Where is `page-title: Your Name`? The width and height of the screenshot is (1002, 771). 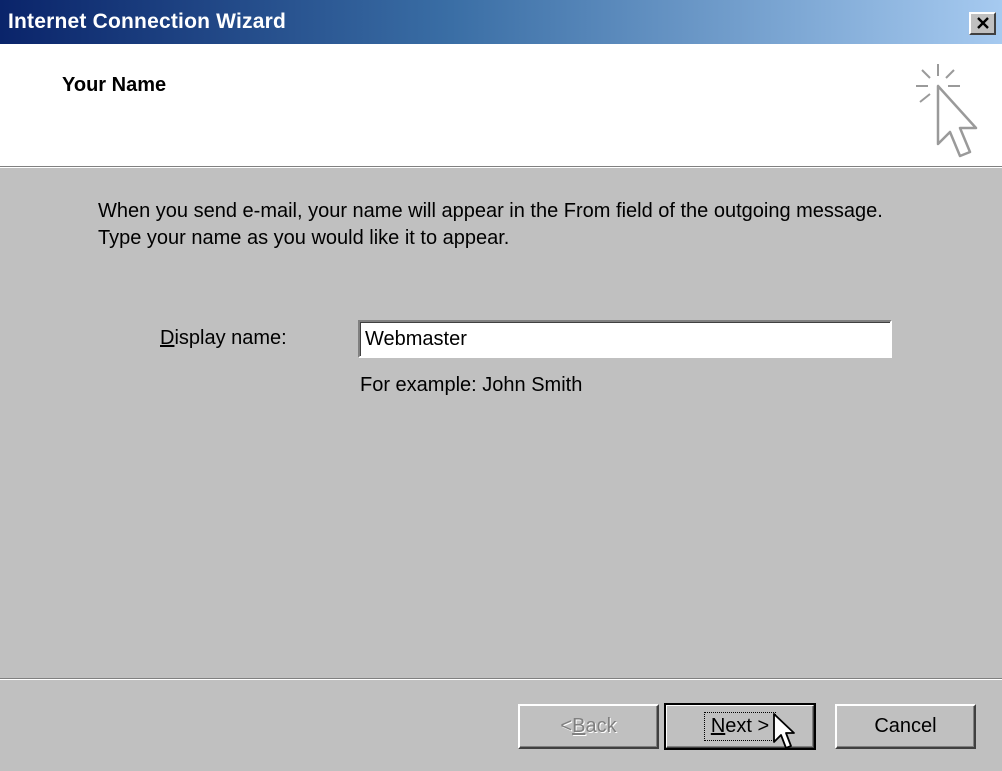
page-title: Your Name is located at coordinates (114, 85).